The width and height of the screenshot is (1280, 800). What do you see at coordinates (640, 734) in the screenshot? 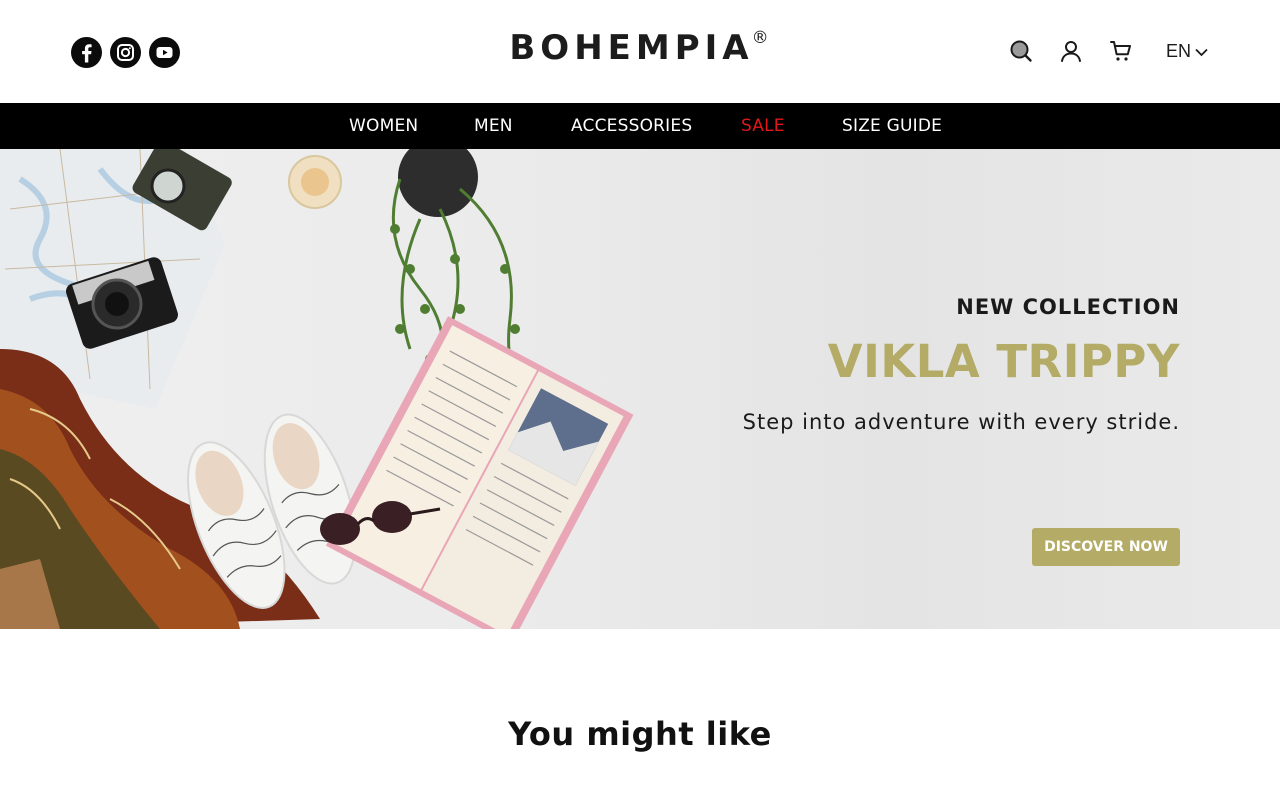
I see `section-title: You might like` at bounding box center [640, 734].